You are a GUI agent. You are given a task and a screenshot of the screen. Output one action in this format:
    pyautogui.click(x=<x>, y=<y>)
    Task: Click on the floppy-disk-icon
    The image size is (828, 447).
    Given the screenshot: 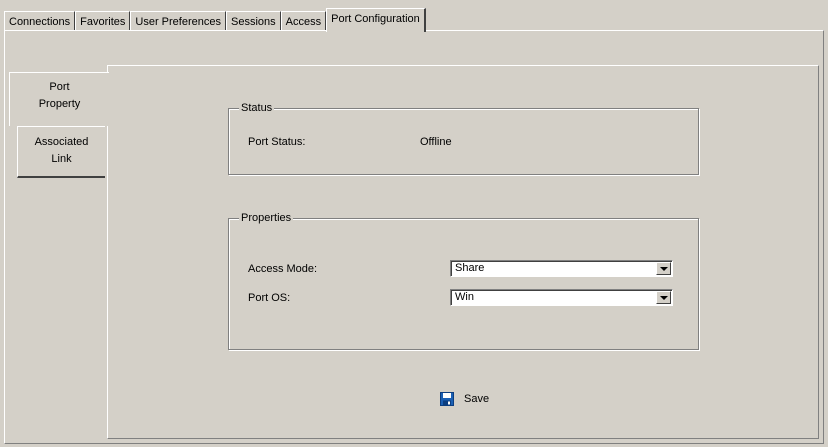 What is the action you would take?
    pyautogui.click(x=447, y=399)
    